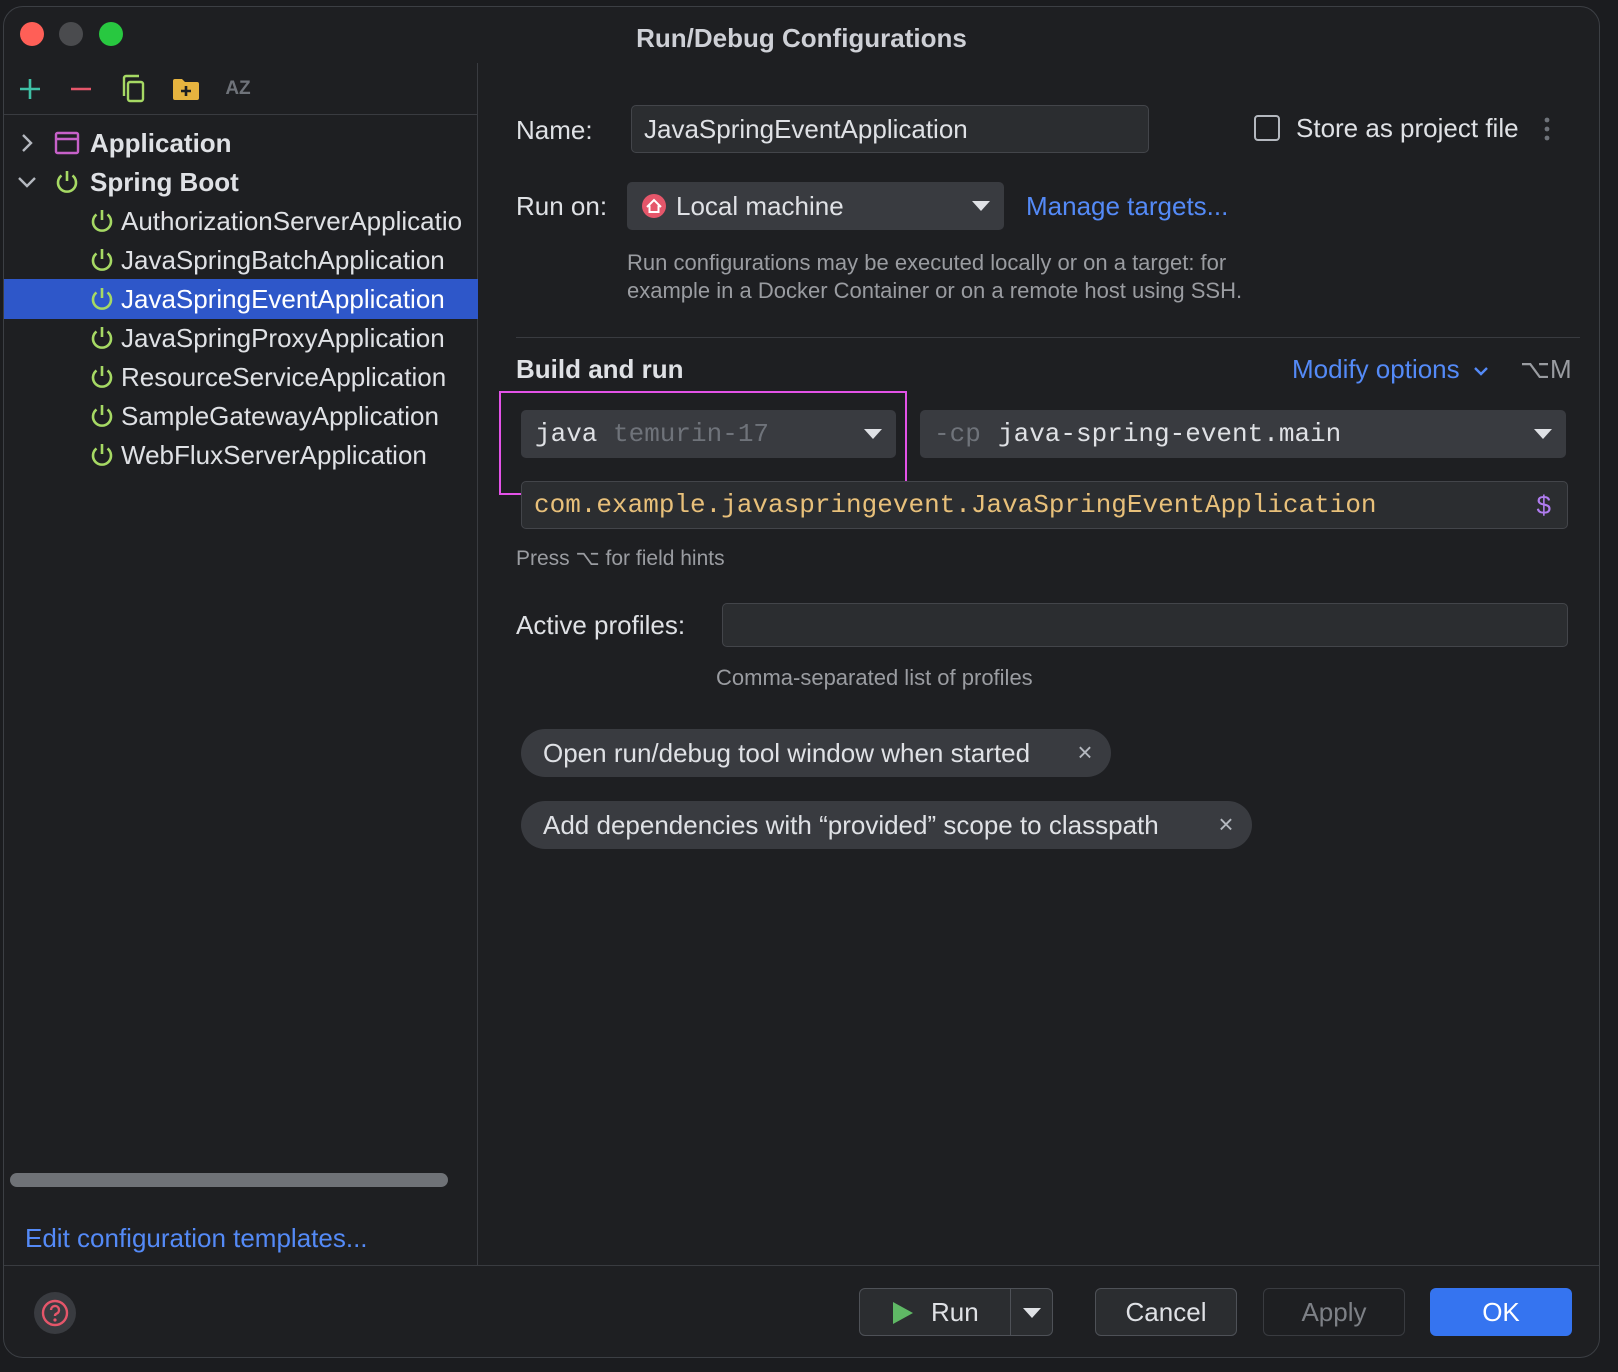 This screenshot has width=1618, height=1372. I want to click on browse-class-icon: $, so click(1544, 505).